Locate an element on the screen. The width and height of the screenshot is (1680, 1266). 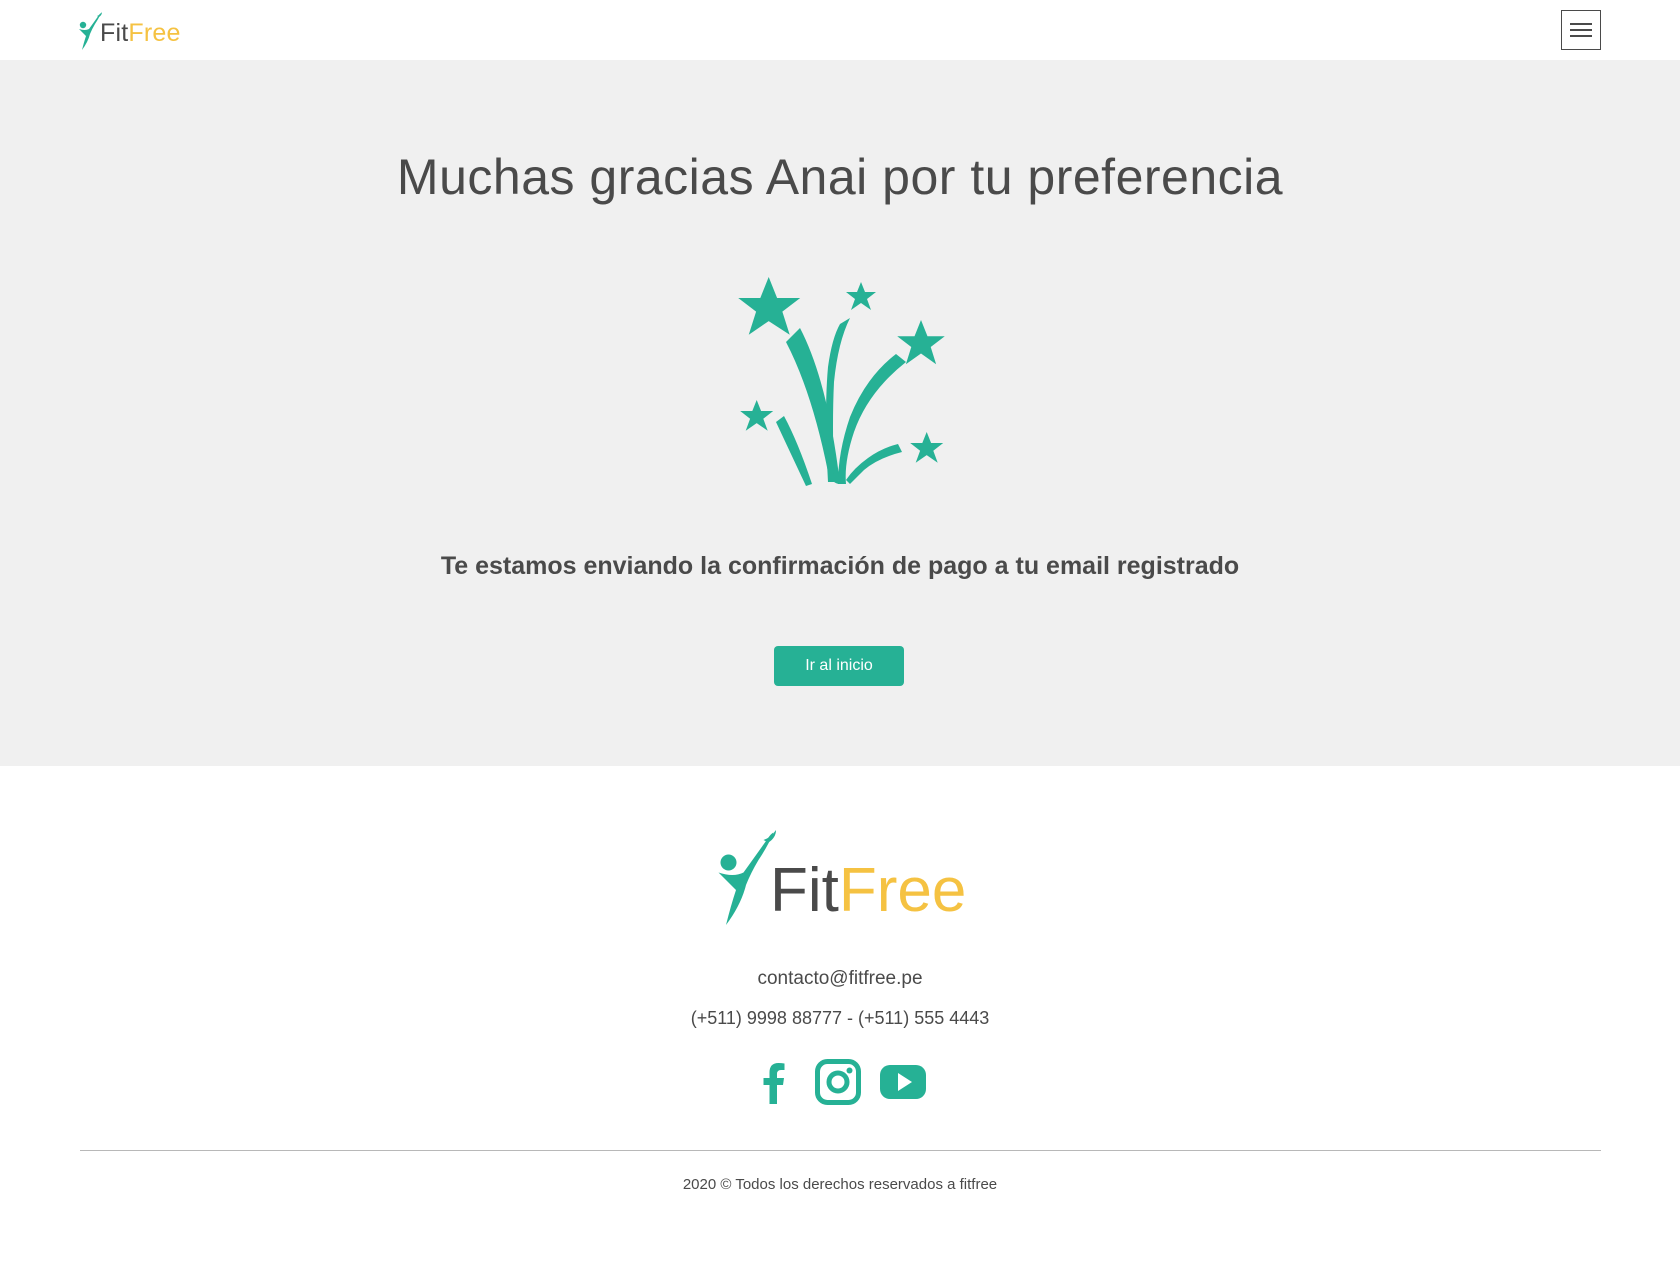
facebook-icon is located at coordinates (774, 1082).